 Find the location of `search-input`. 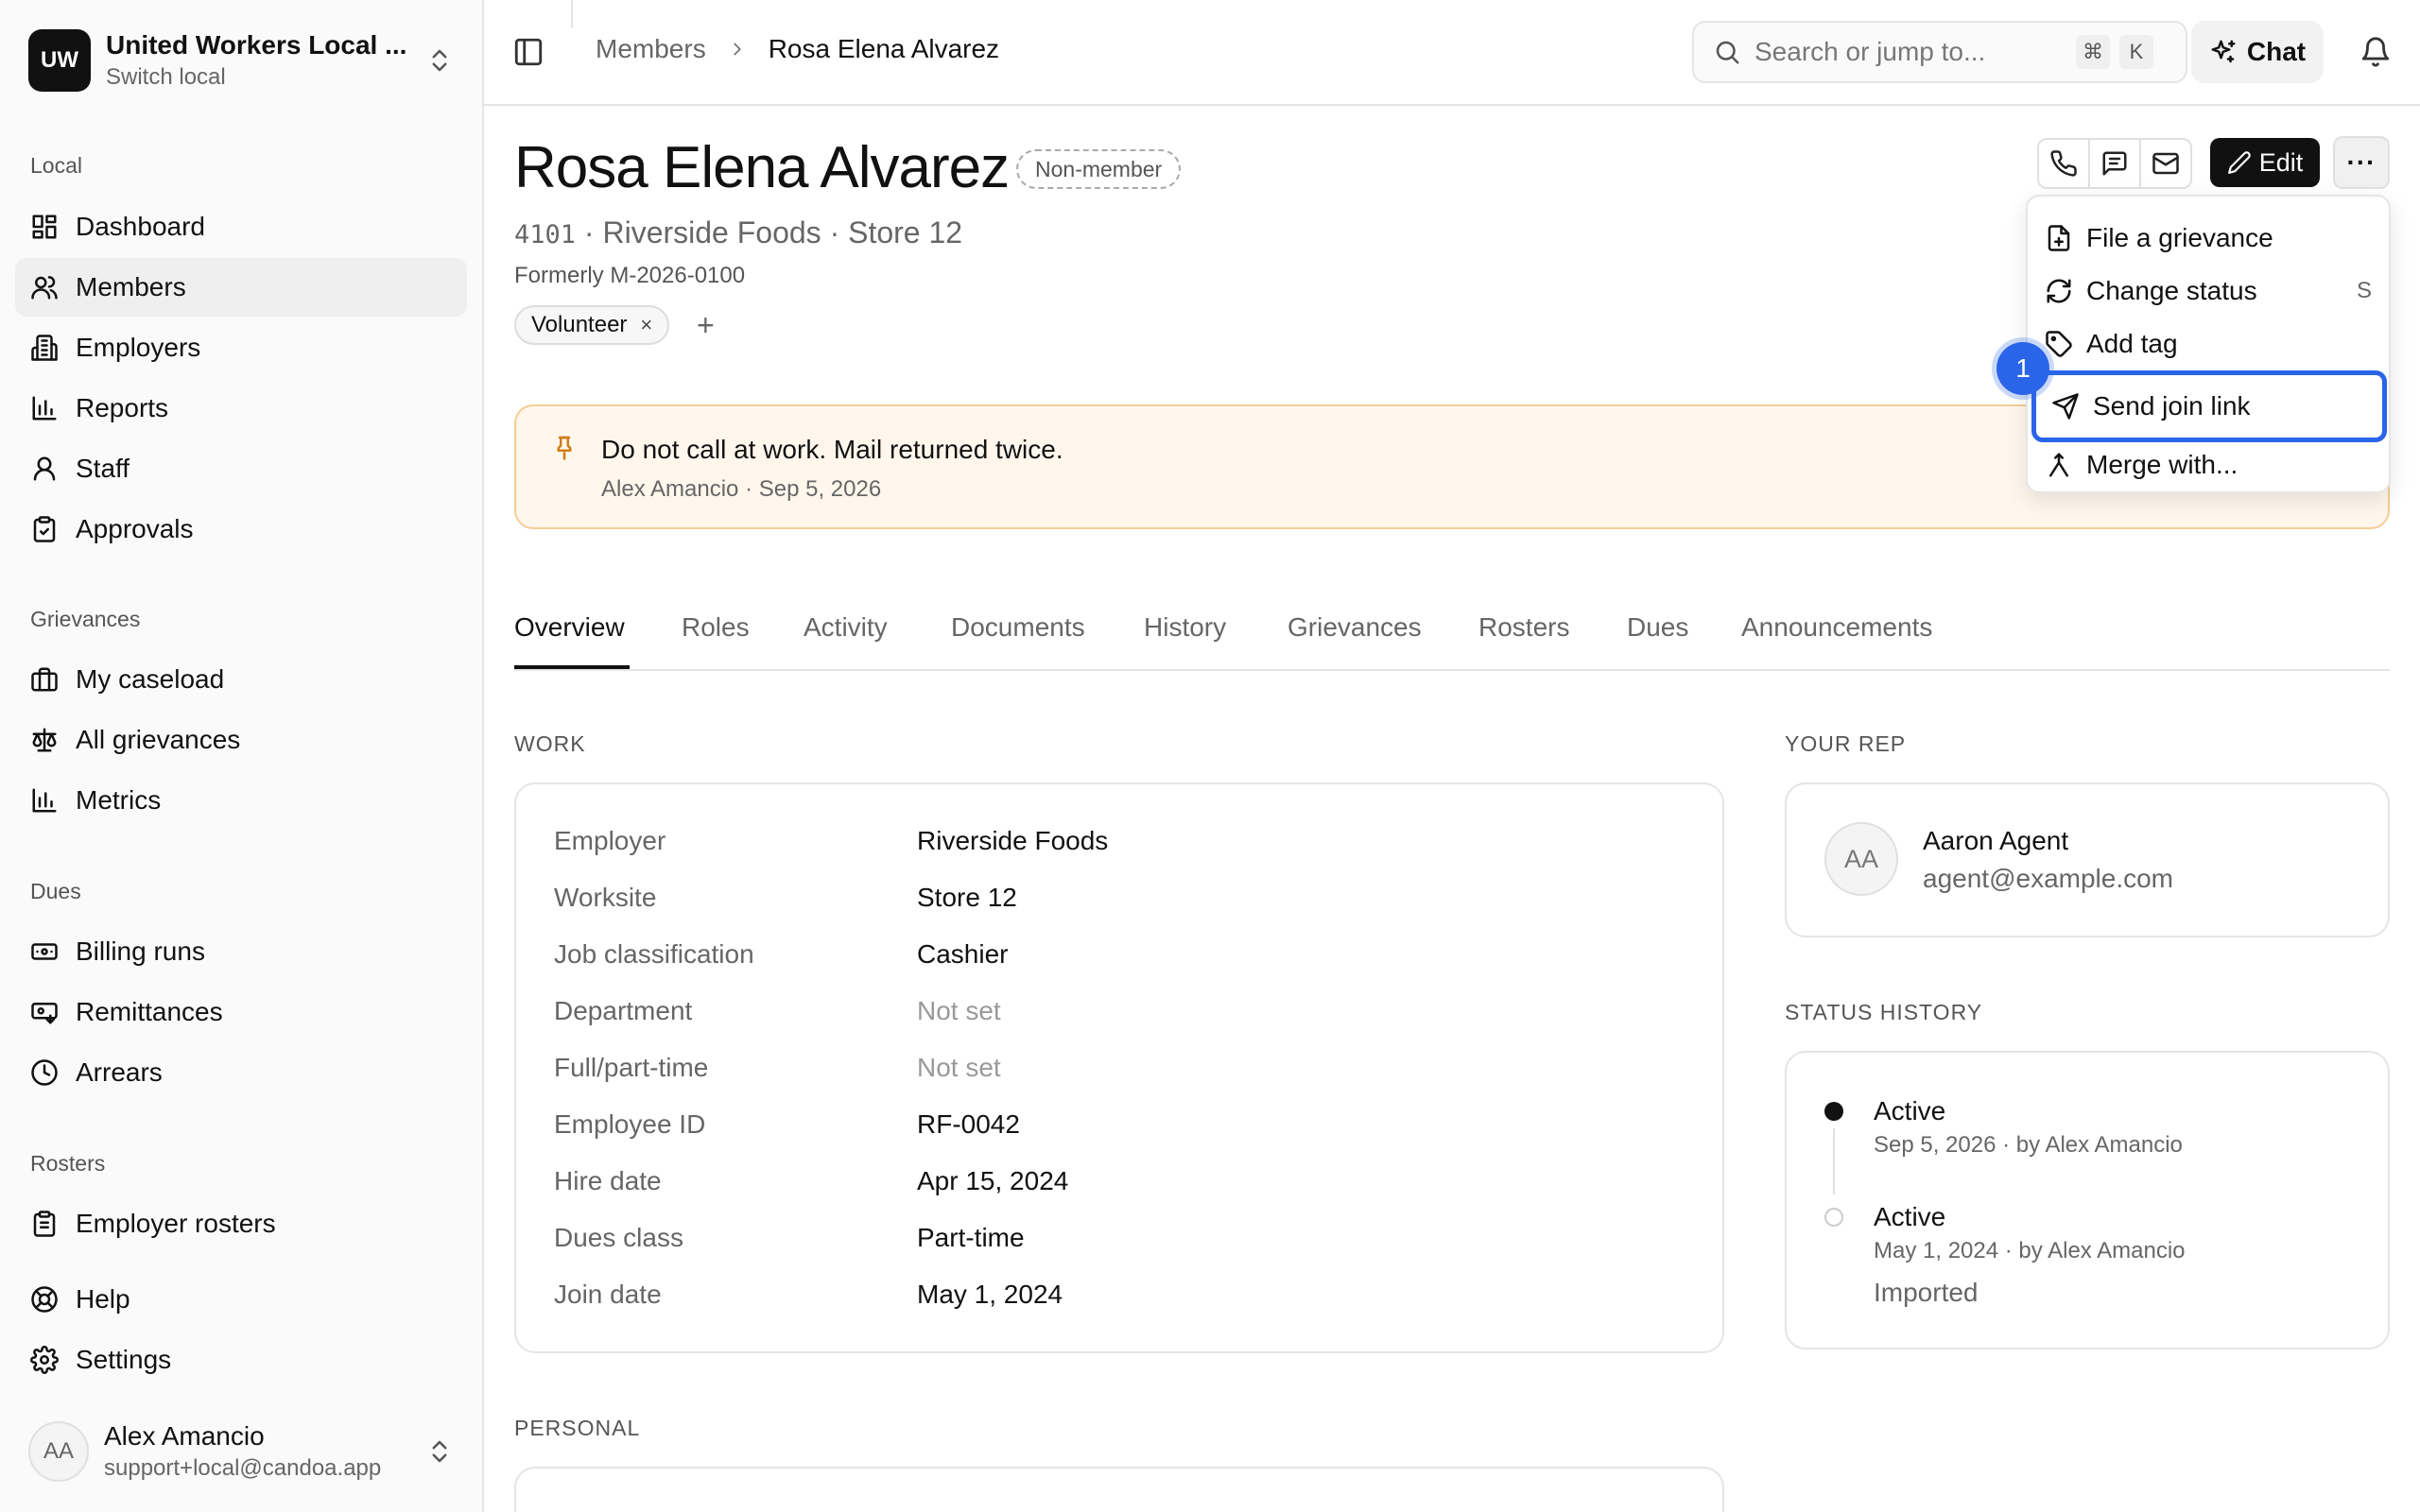

search-input is located at coordinates (1910, 52).